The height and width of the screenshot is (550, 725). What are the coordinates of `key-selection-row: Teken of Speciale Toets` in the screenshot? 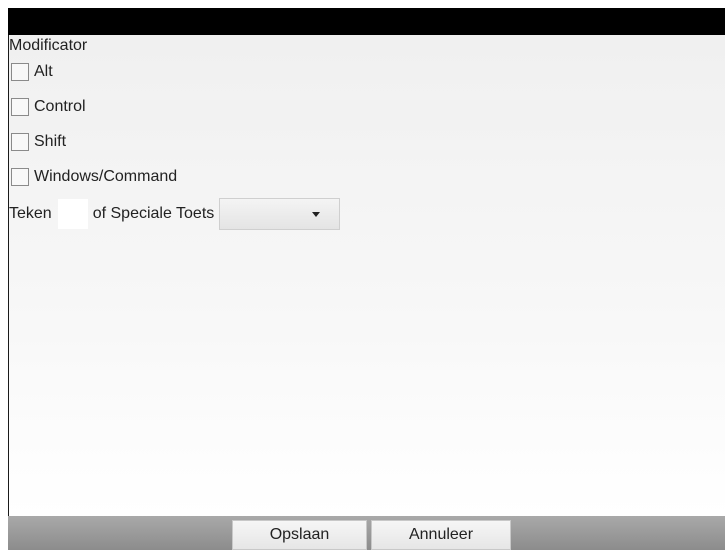 It's located at (175, 214).